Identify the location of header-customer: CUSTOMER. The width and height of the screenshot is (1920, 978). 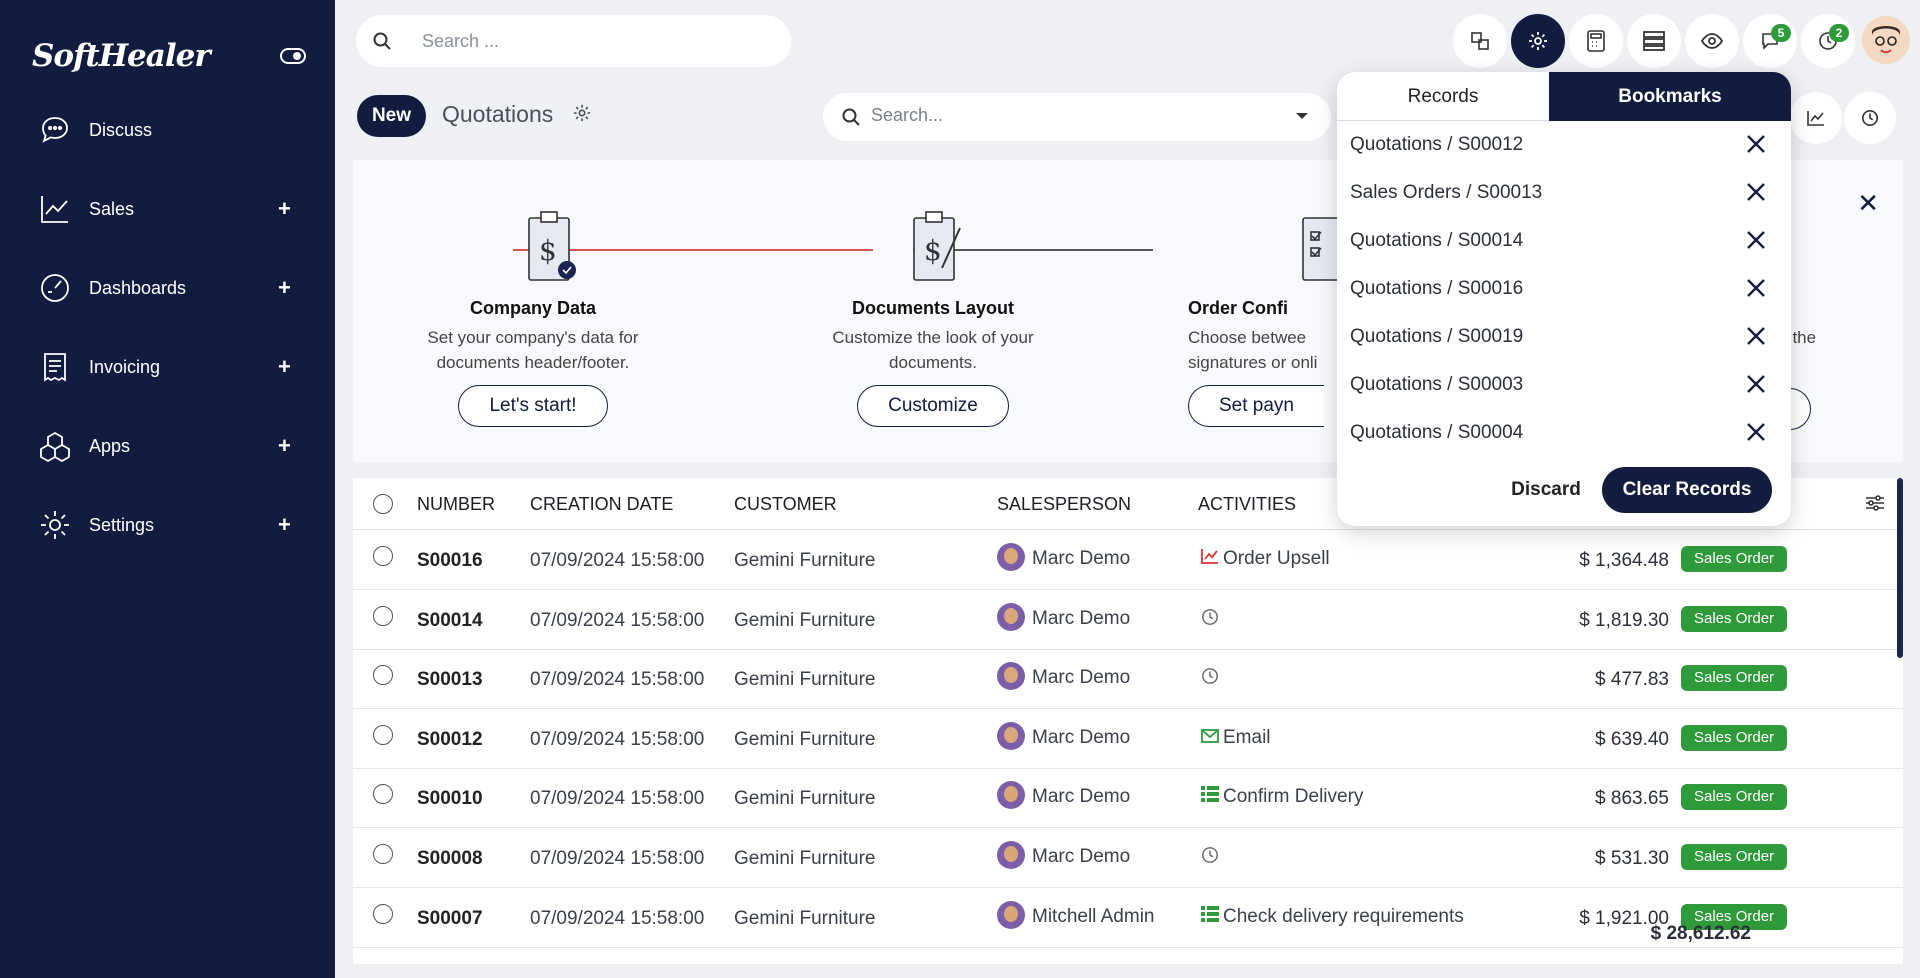
(785, 504).